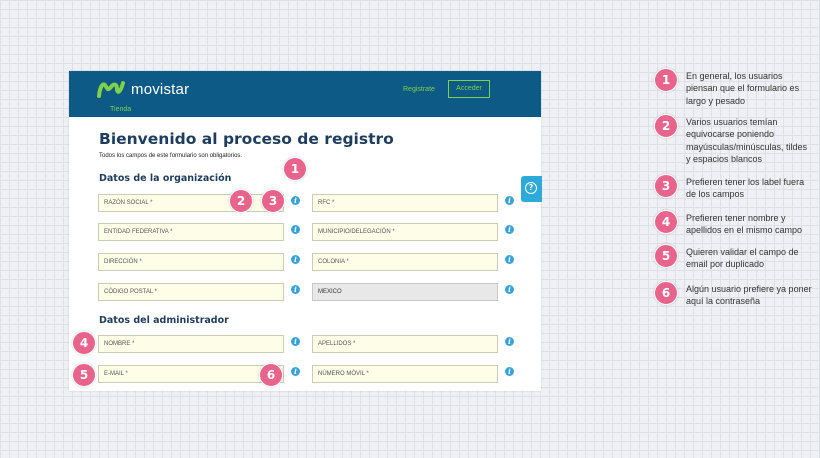 Image resolution: width=820 pixels, height=458 pixels. Describe the element at coordinates (191, 292) in the screenshot. I see `codigo-postal-field: CÓDIGO POSTAL *` at that location.